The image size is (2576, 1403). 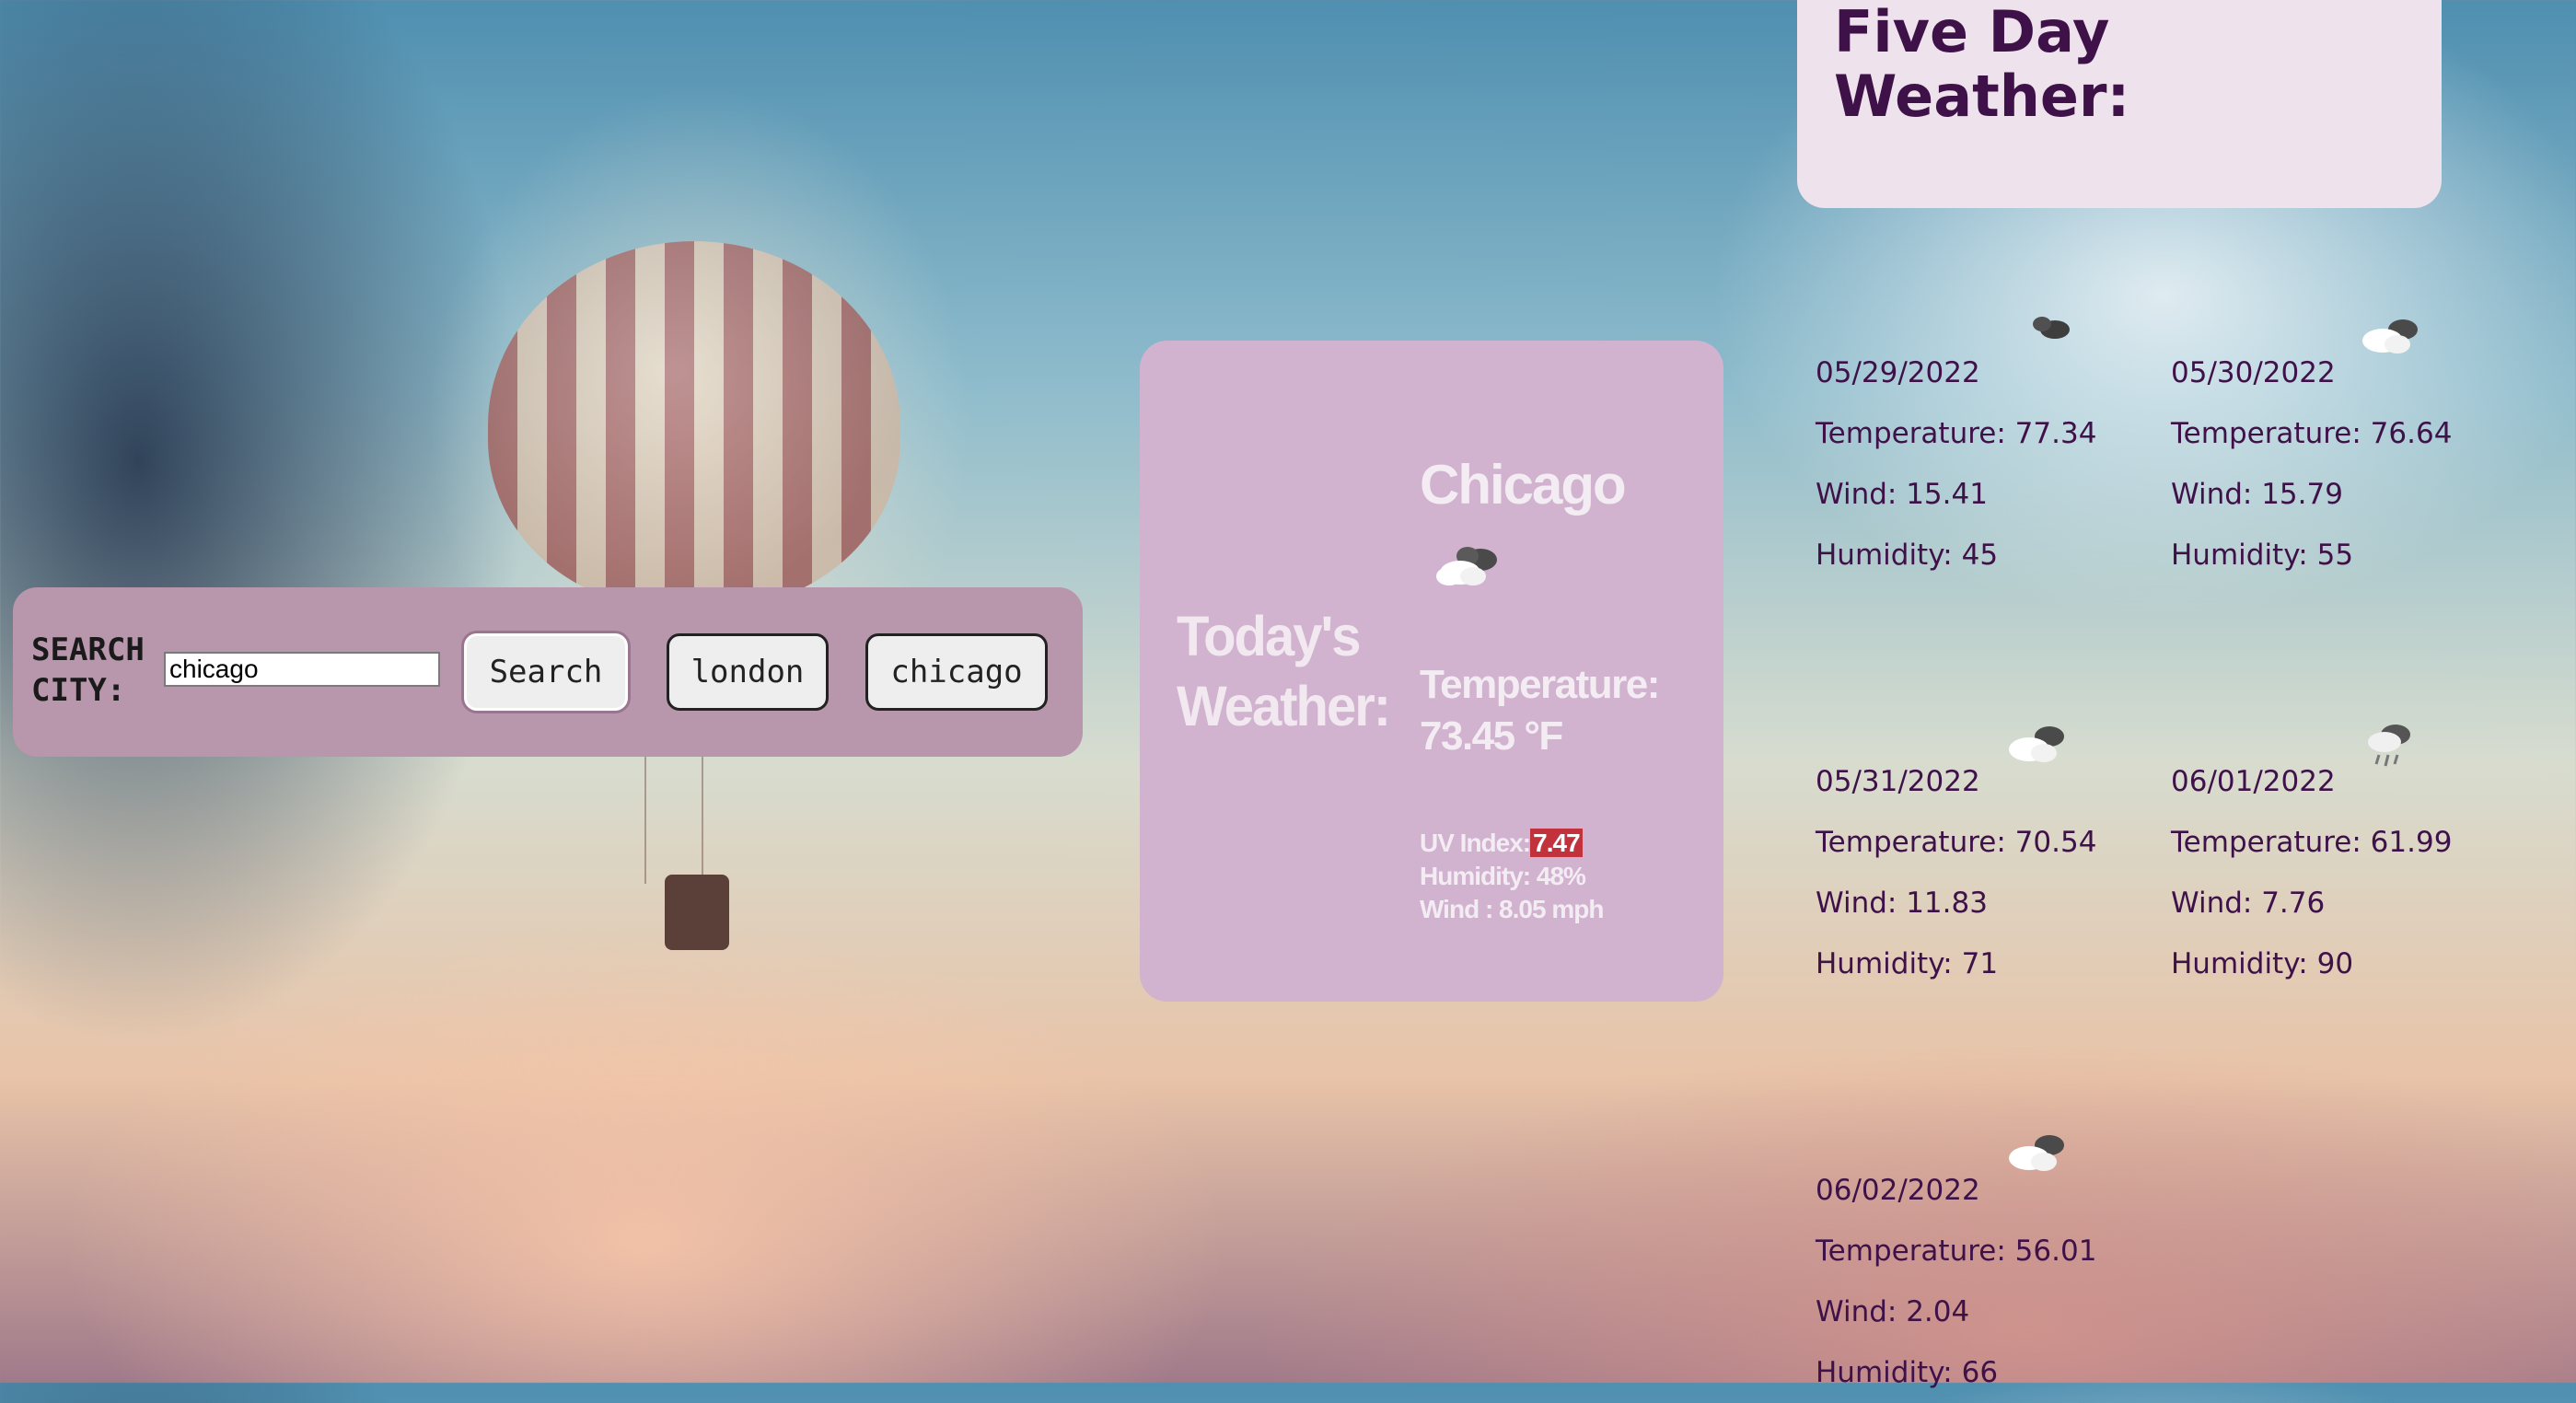 I want to click on forecast-temperature: Temperature: 76.64, so click(x=2312, y=433).